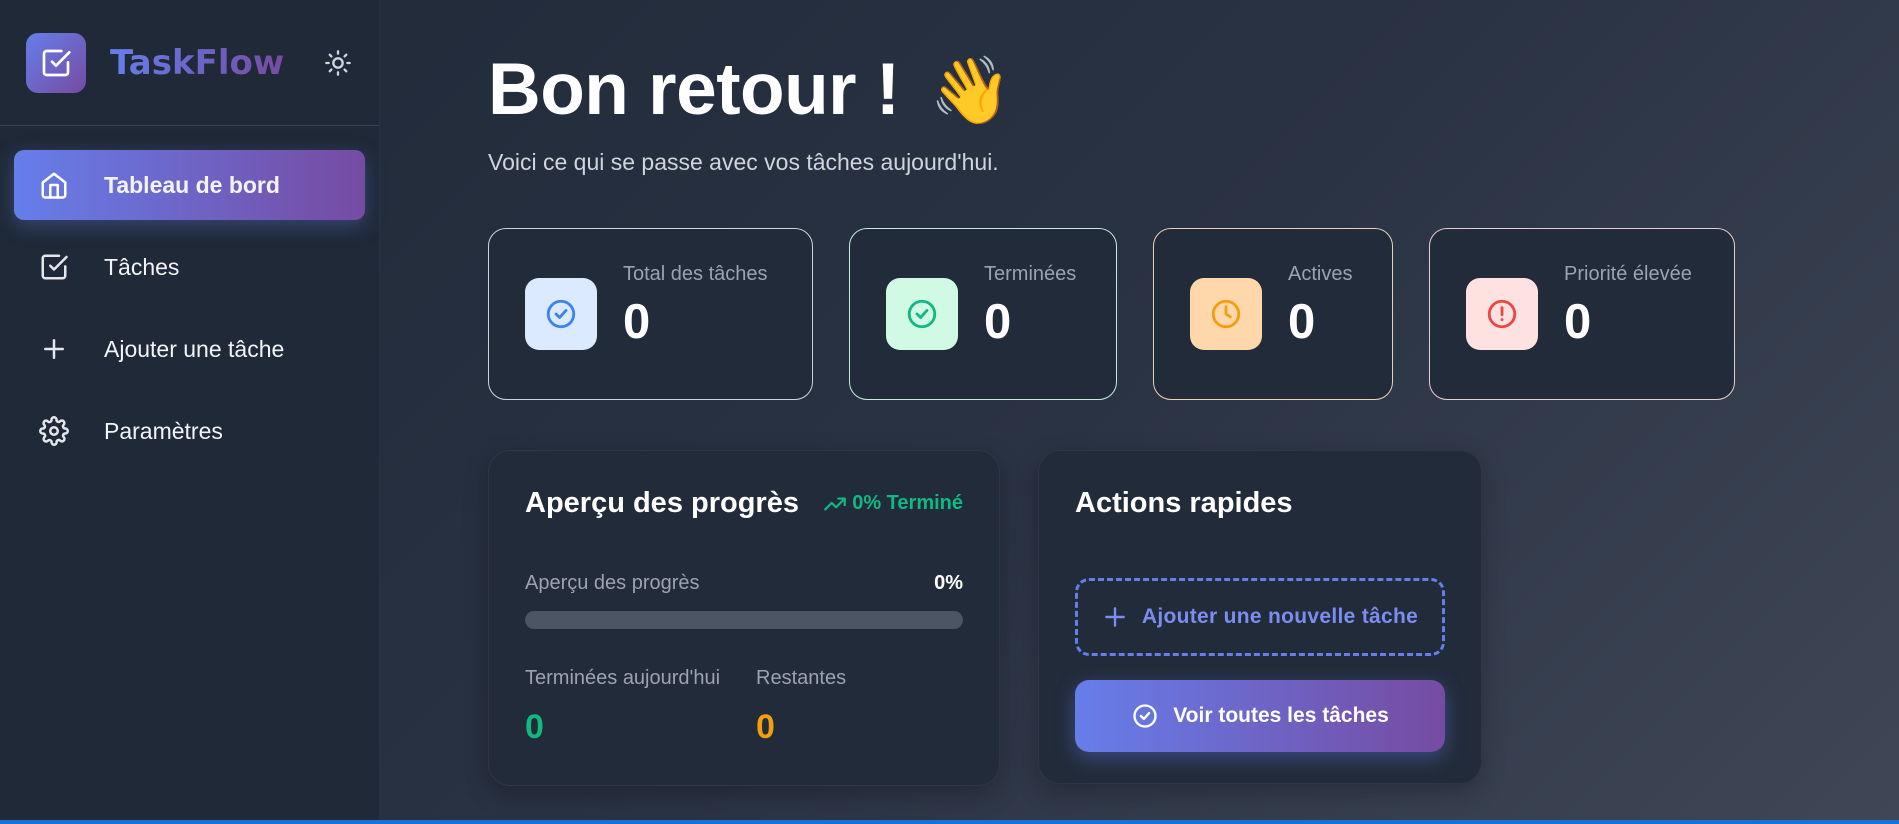  Describe the element at coordinates (801, 707) in the screenshot. I see `remaining-stat: Restantes 0` at that location.